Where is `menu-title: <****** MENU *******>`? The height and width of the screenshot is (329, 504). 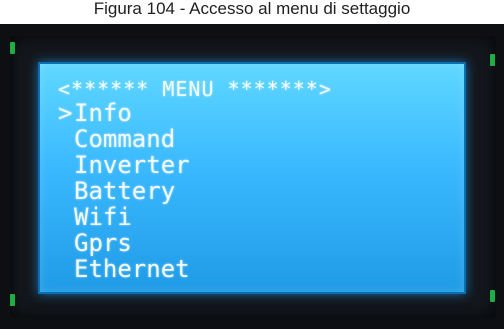 menu-title: <****** MENU *******> is located at coordinates (195, 89).